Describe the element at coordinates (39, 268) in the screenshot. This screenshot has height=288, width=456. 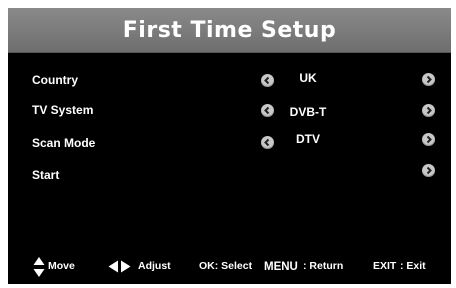
I see `up-down-triangle-icon` at that location.